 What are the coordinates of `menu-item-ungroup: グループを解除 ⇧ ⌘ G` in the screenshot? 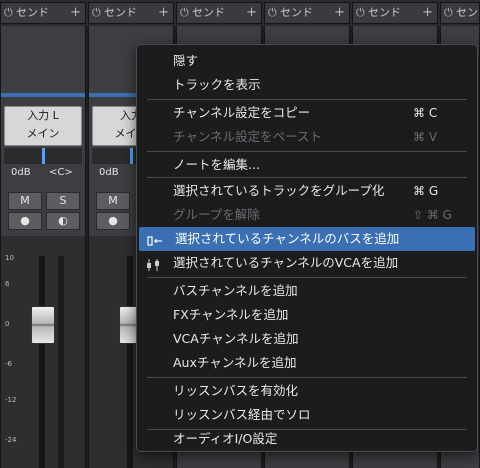 It's located at (307, 215).